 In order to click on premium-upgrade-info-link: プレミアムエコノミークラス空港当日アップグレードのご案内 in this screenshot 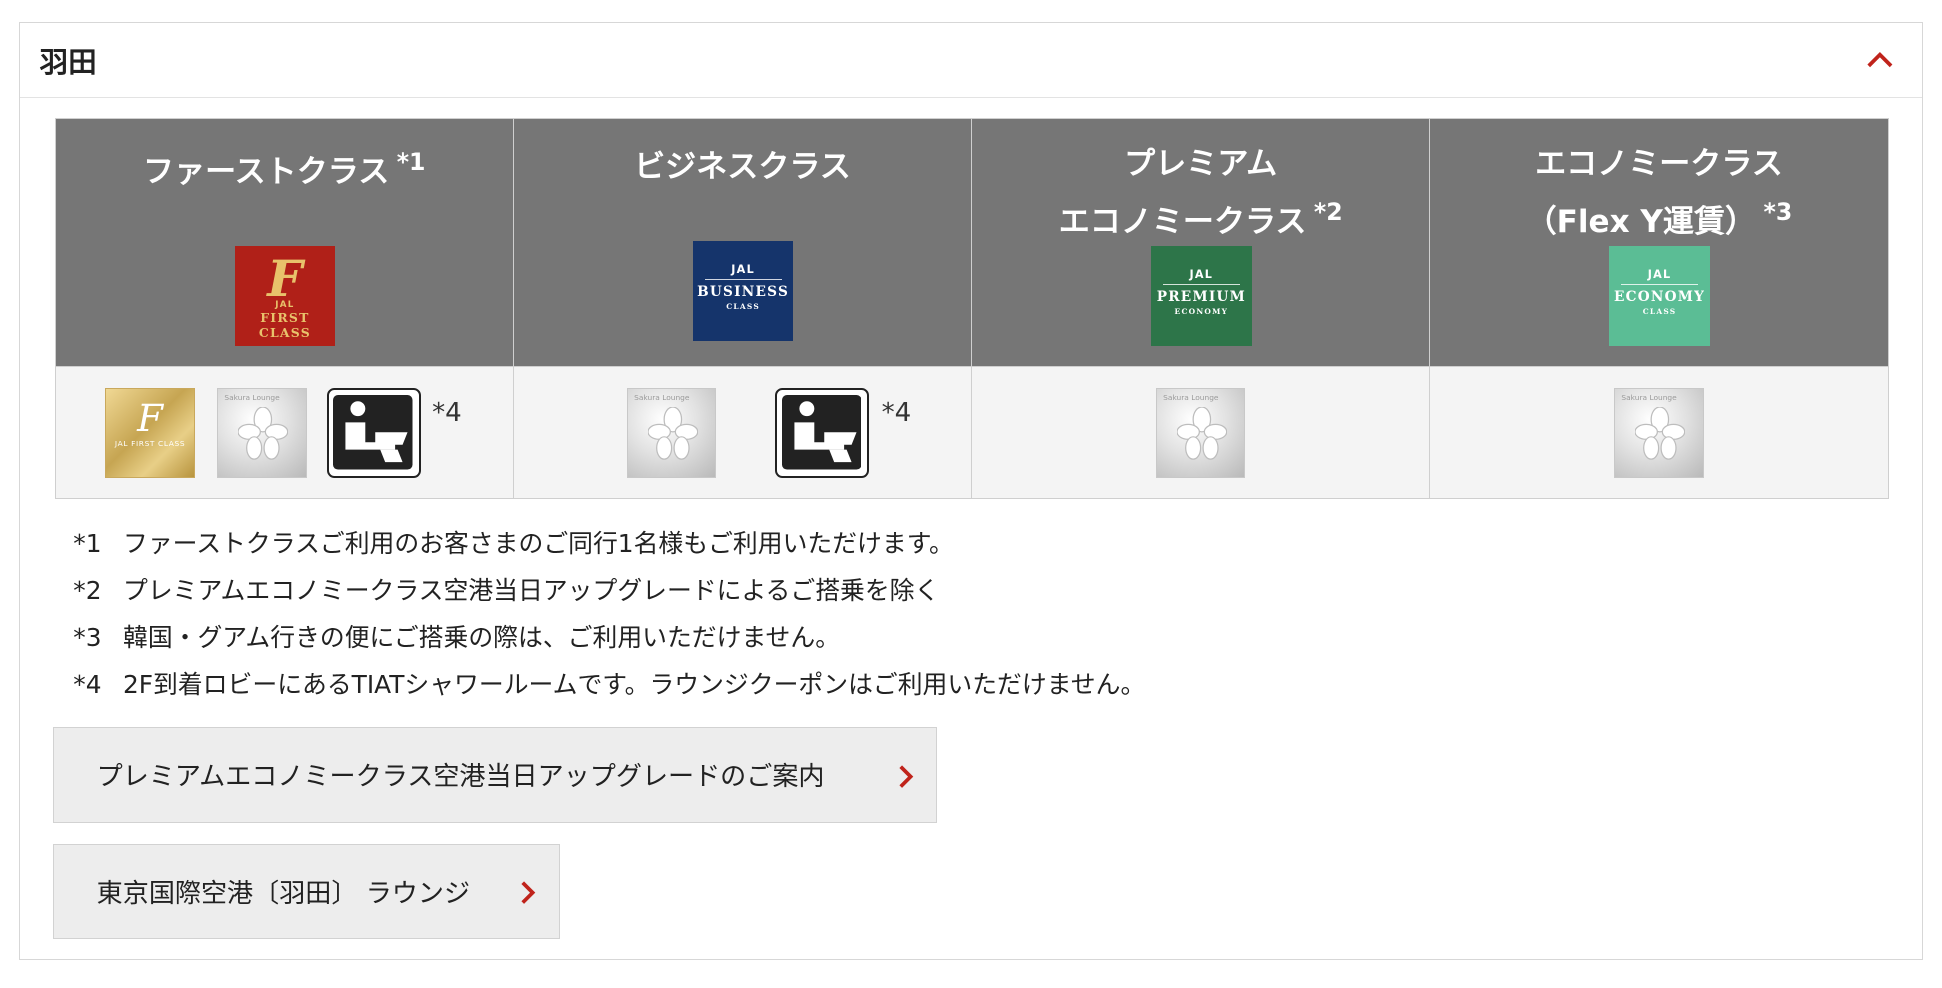, I will do `click(495, 774)`.